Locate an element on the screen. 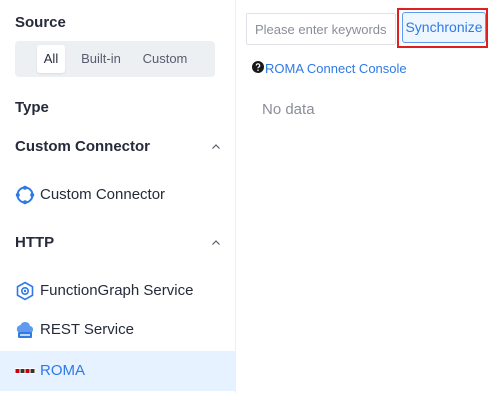 The image size is (493, 393). group-label: Custom Connector is located at coordinates (82, 146).